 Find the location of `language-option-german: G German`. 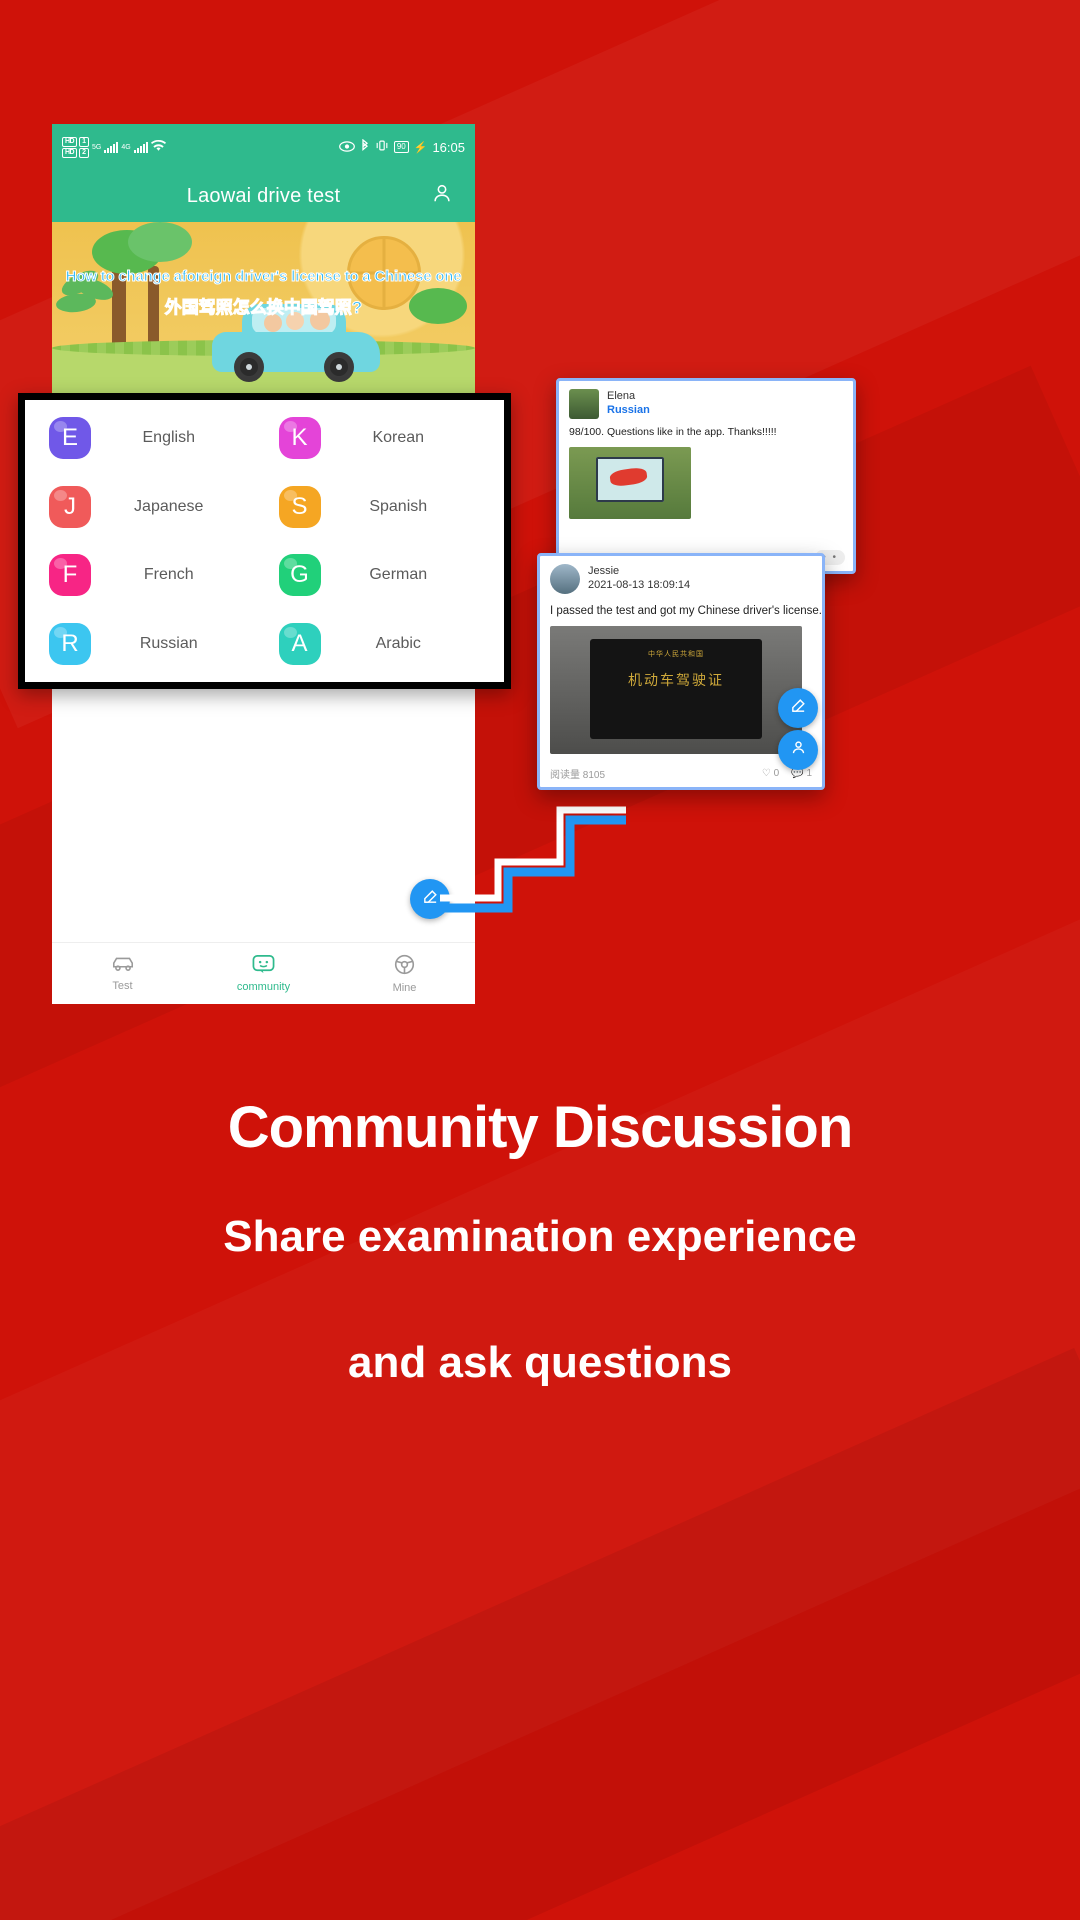

language-option-german: G German is located at coordinates (380, 575).